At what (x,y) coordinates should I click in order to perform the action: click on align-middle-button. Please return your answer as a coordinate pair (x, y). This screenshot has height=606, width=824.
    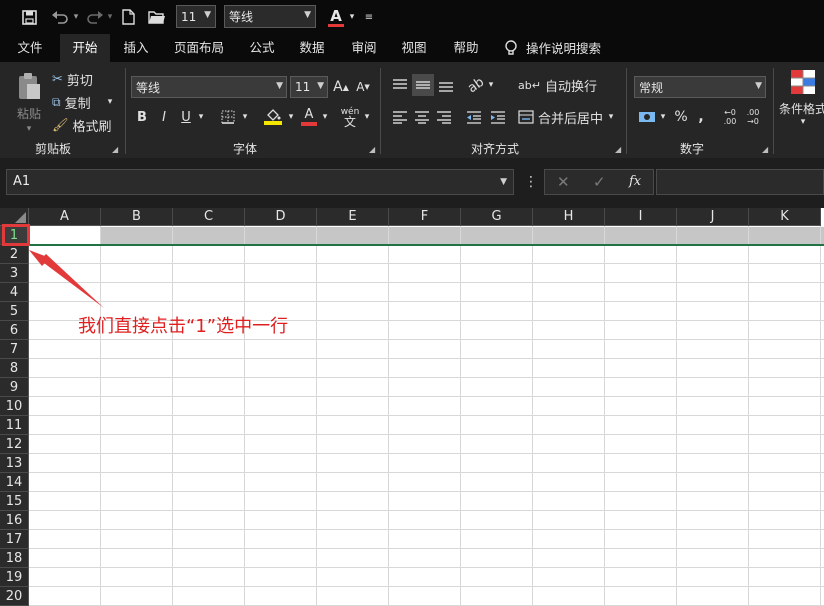
    Looking at the image, I should click on (423, 85).